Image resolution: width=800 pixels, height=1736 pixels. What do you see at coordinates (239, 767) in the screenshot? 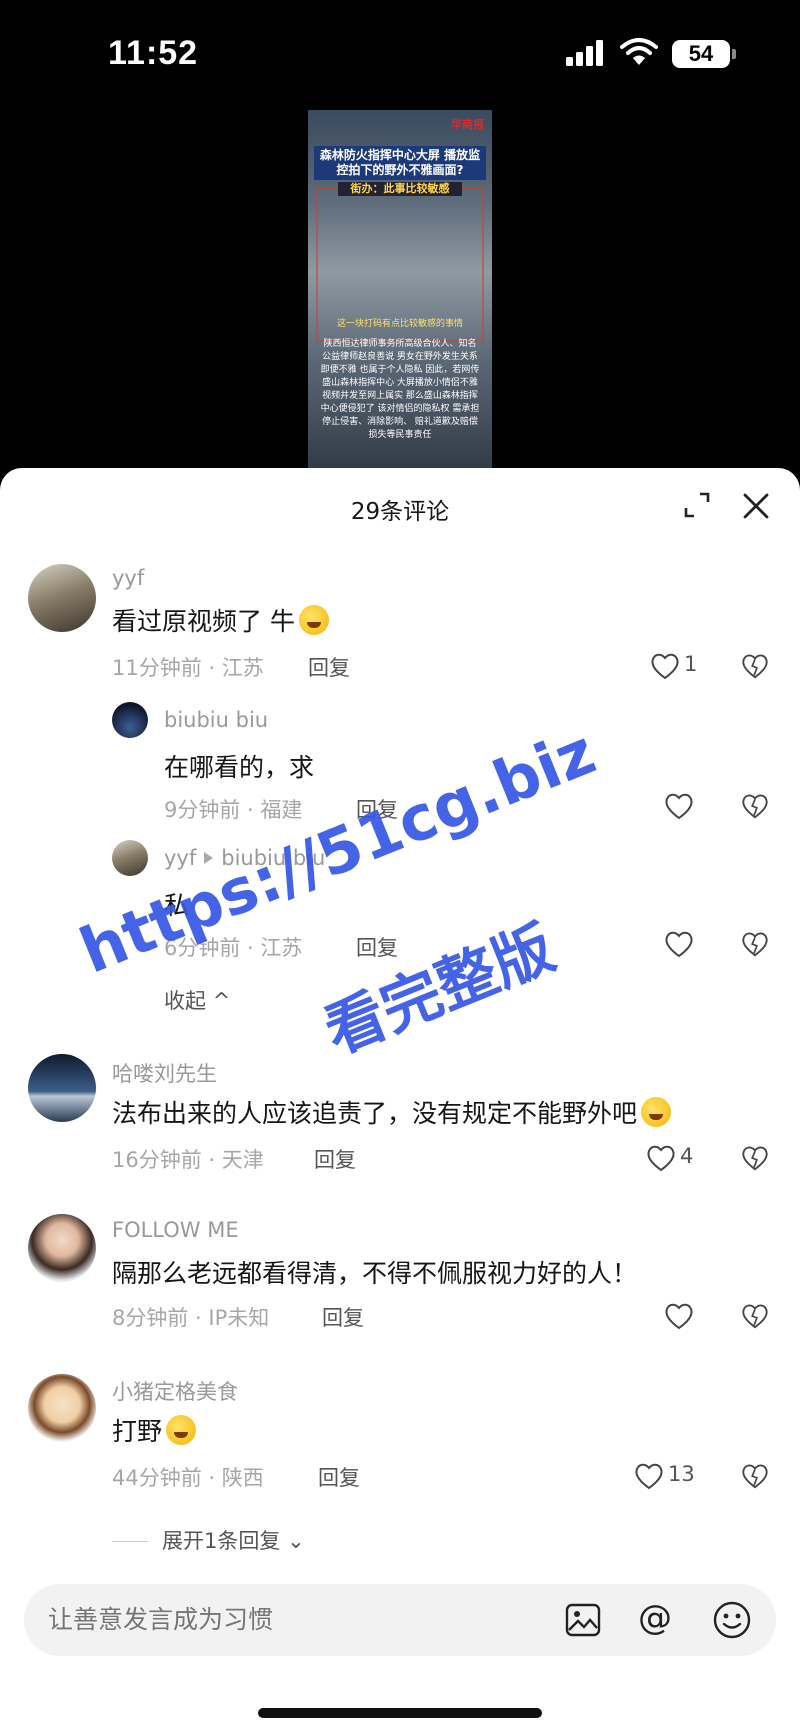
I see `comment-text: 在哪看的，求` at bounding box center [239, 767].